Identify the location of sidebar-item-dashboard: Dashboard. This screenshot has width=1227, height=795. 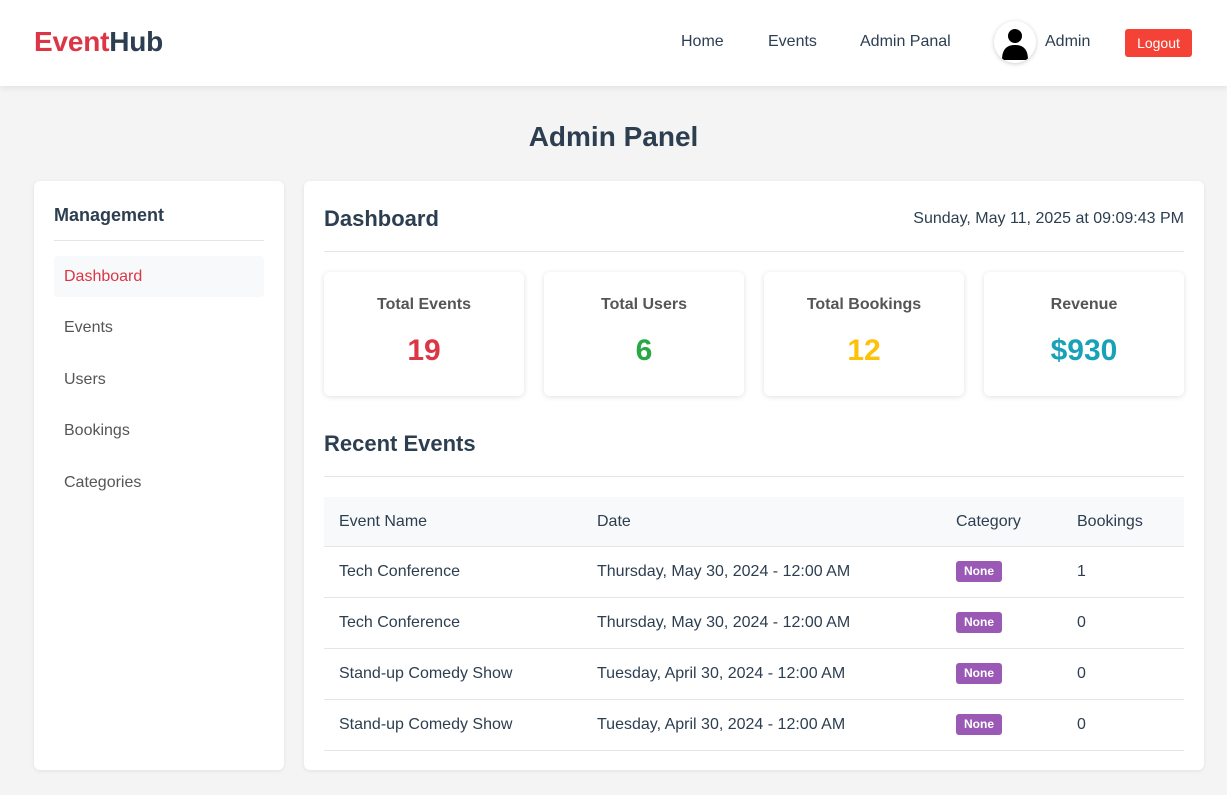
(159, 276).